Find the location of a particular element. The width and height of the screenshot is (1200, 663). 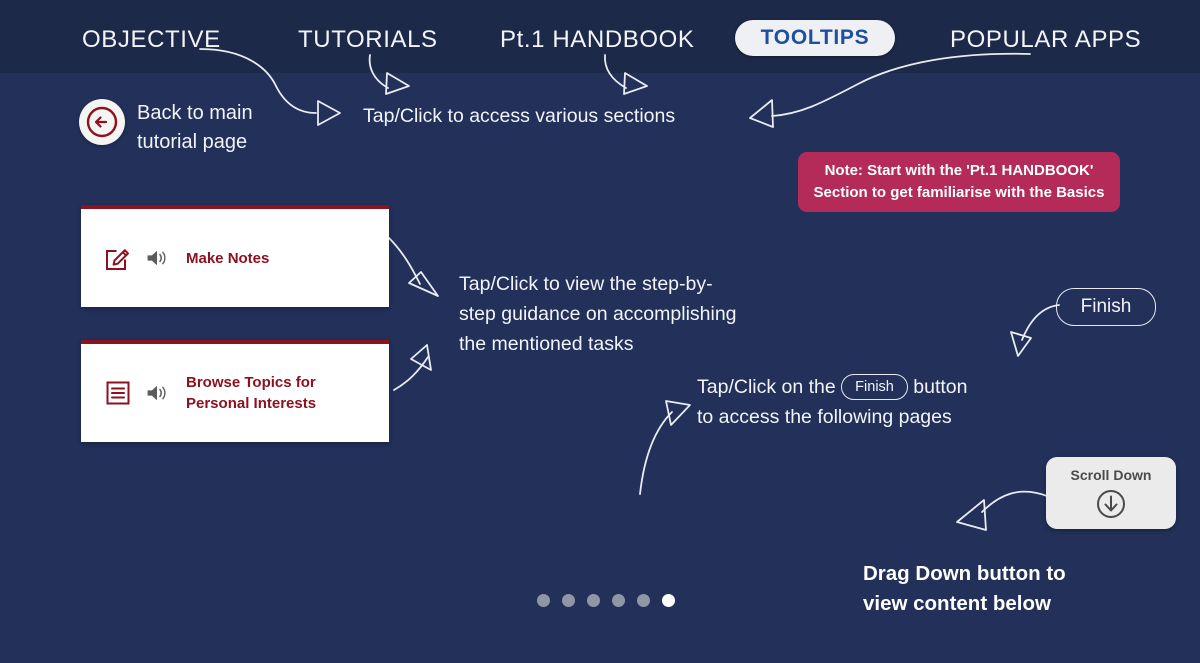

card-browse-topics-title-line1: Browse Topics for is located at coordinates (251, 382).